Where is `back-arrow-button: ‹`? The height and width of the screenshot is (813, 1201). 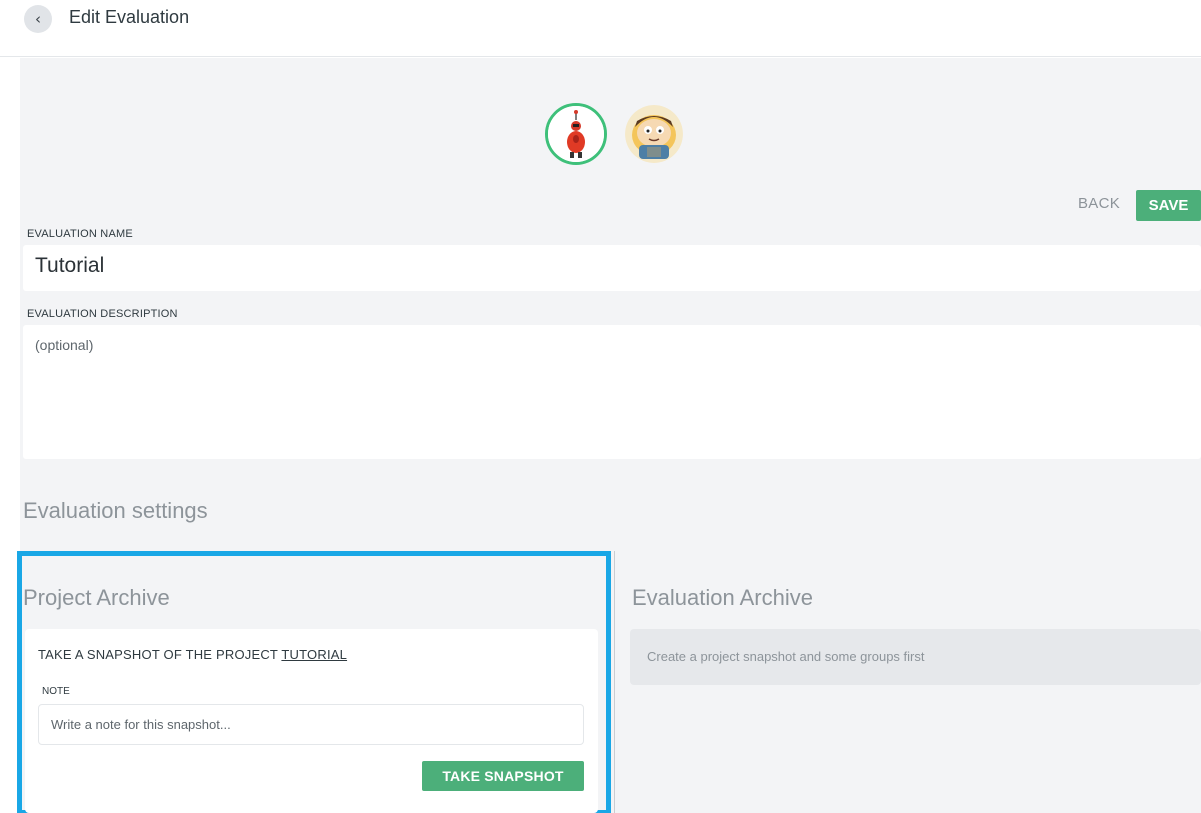
back-arrow-button: ‹ is located at coordinates (38, 19).